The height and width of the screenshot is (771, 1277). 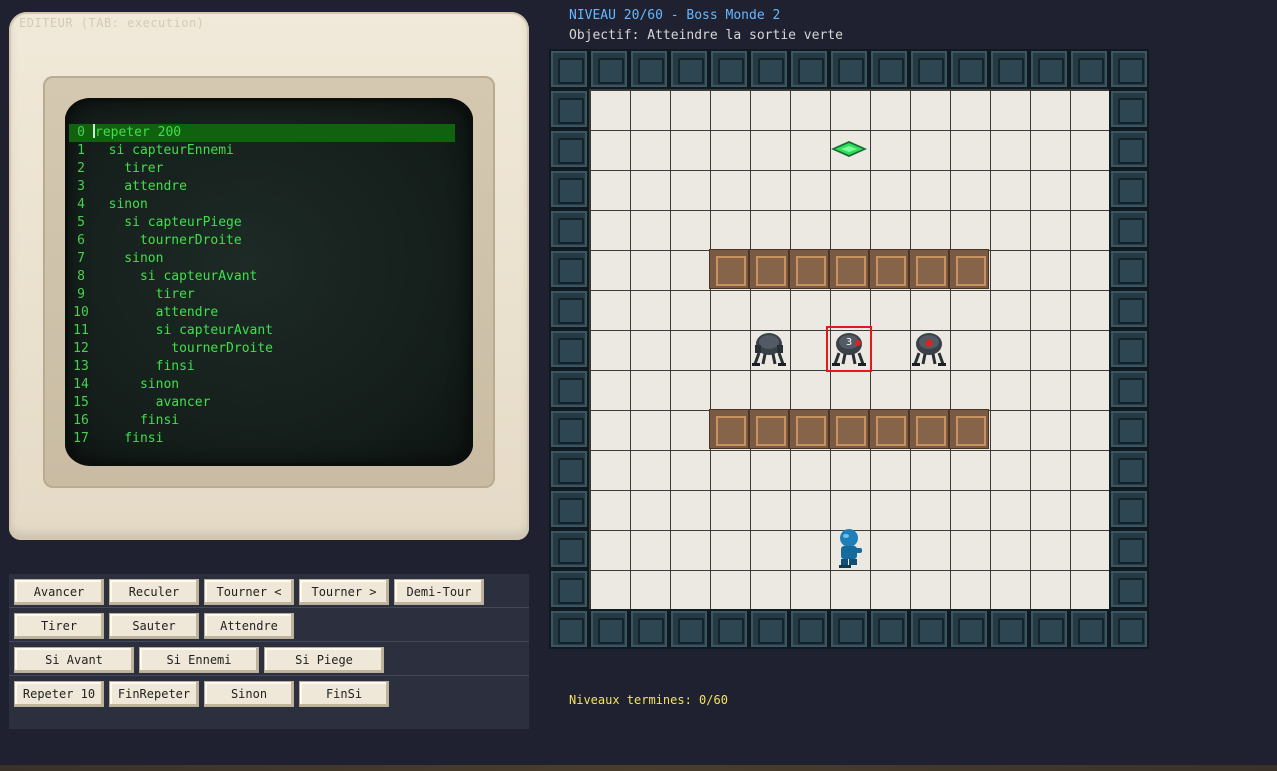 I want to click on code-line: 15 avancer, so click(x=262, y=403).